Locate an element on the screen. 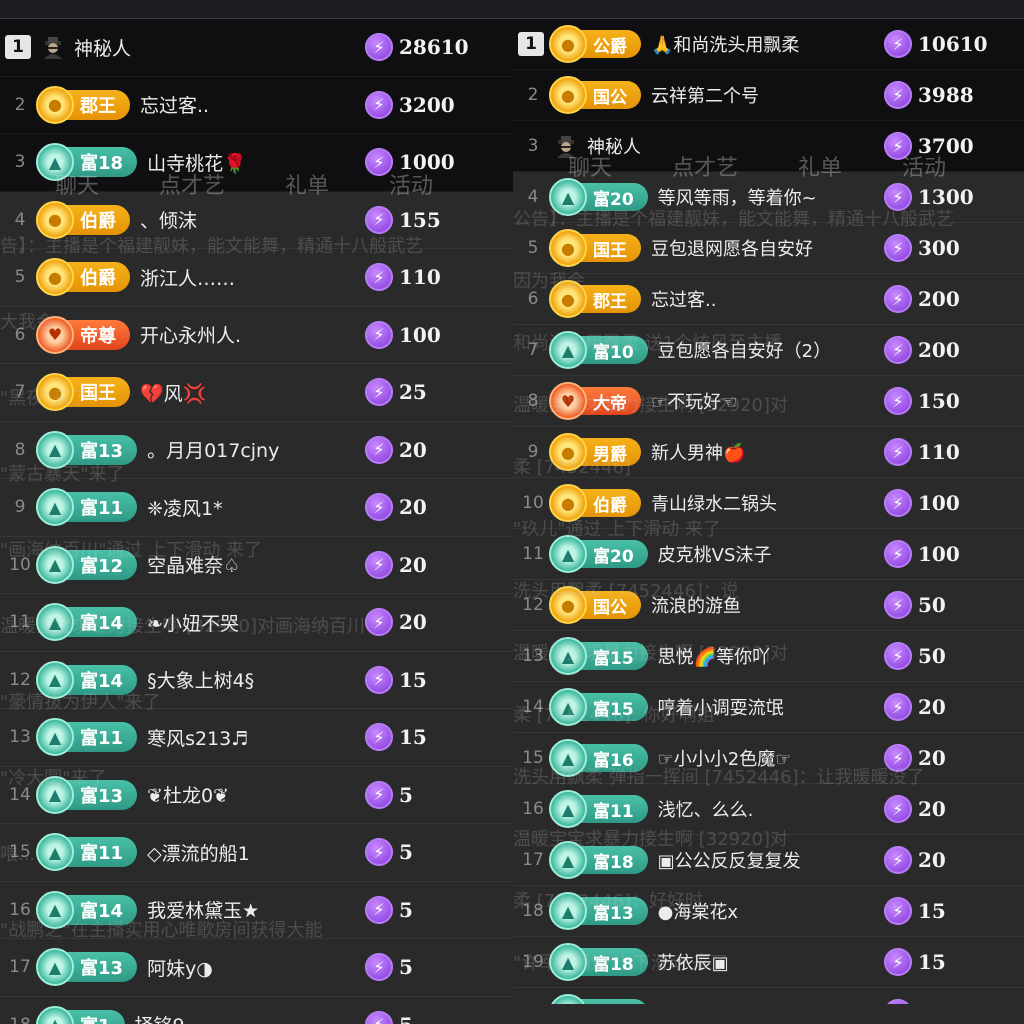  ranking-row: 6 ♥ 帝尊 开心永州人. ⚡ 100 is located at coordinates (256, 335).